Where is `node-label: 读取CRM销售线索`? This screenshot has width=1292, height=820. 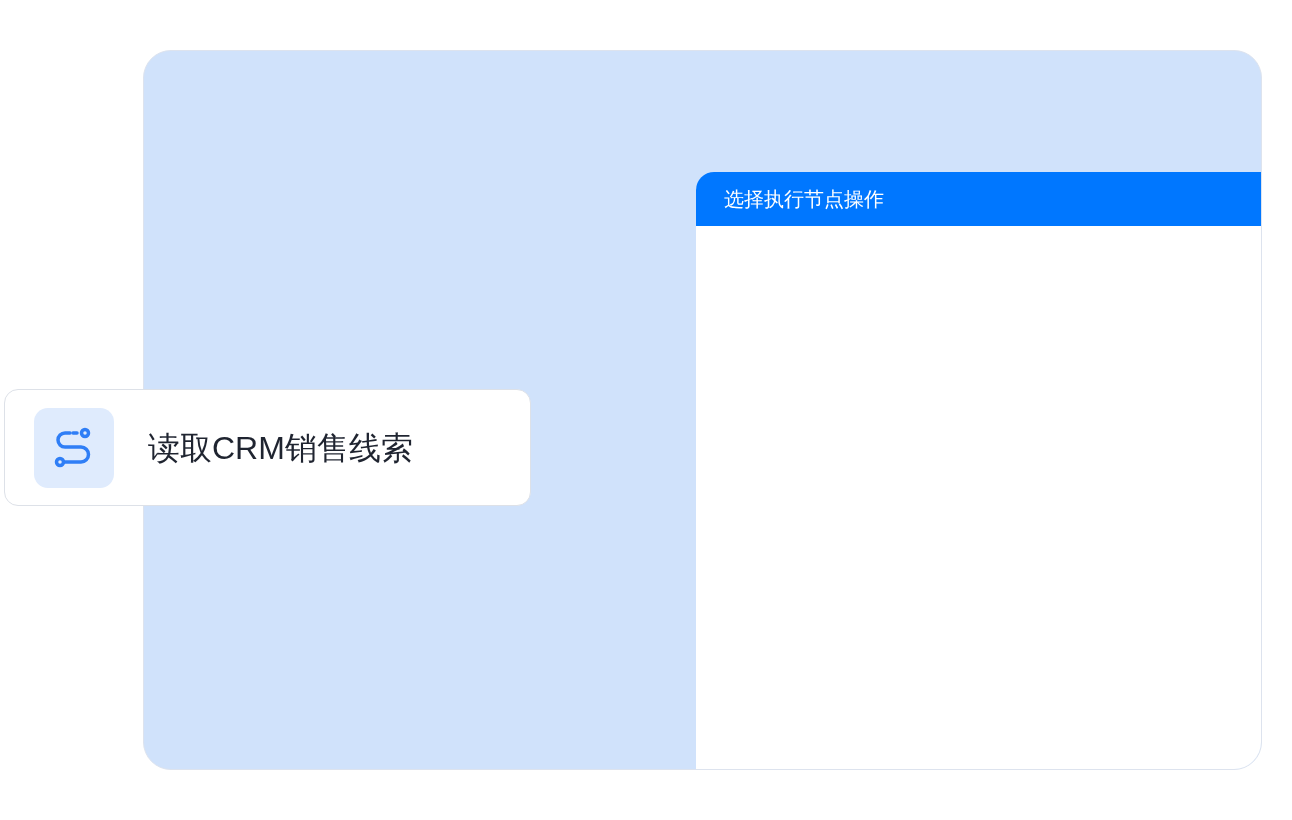
node-label: 读取CRM销售线索 is located at coordinates (280, 448).